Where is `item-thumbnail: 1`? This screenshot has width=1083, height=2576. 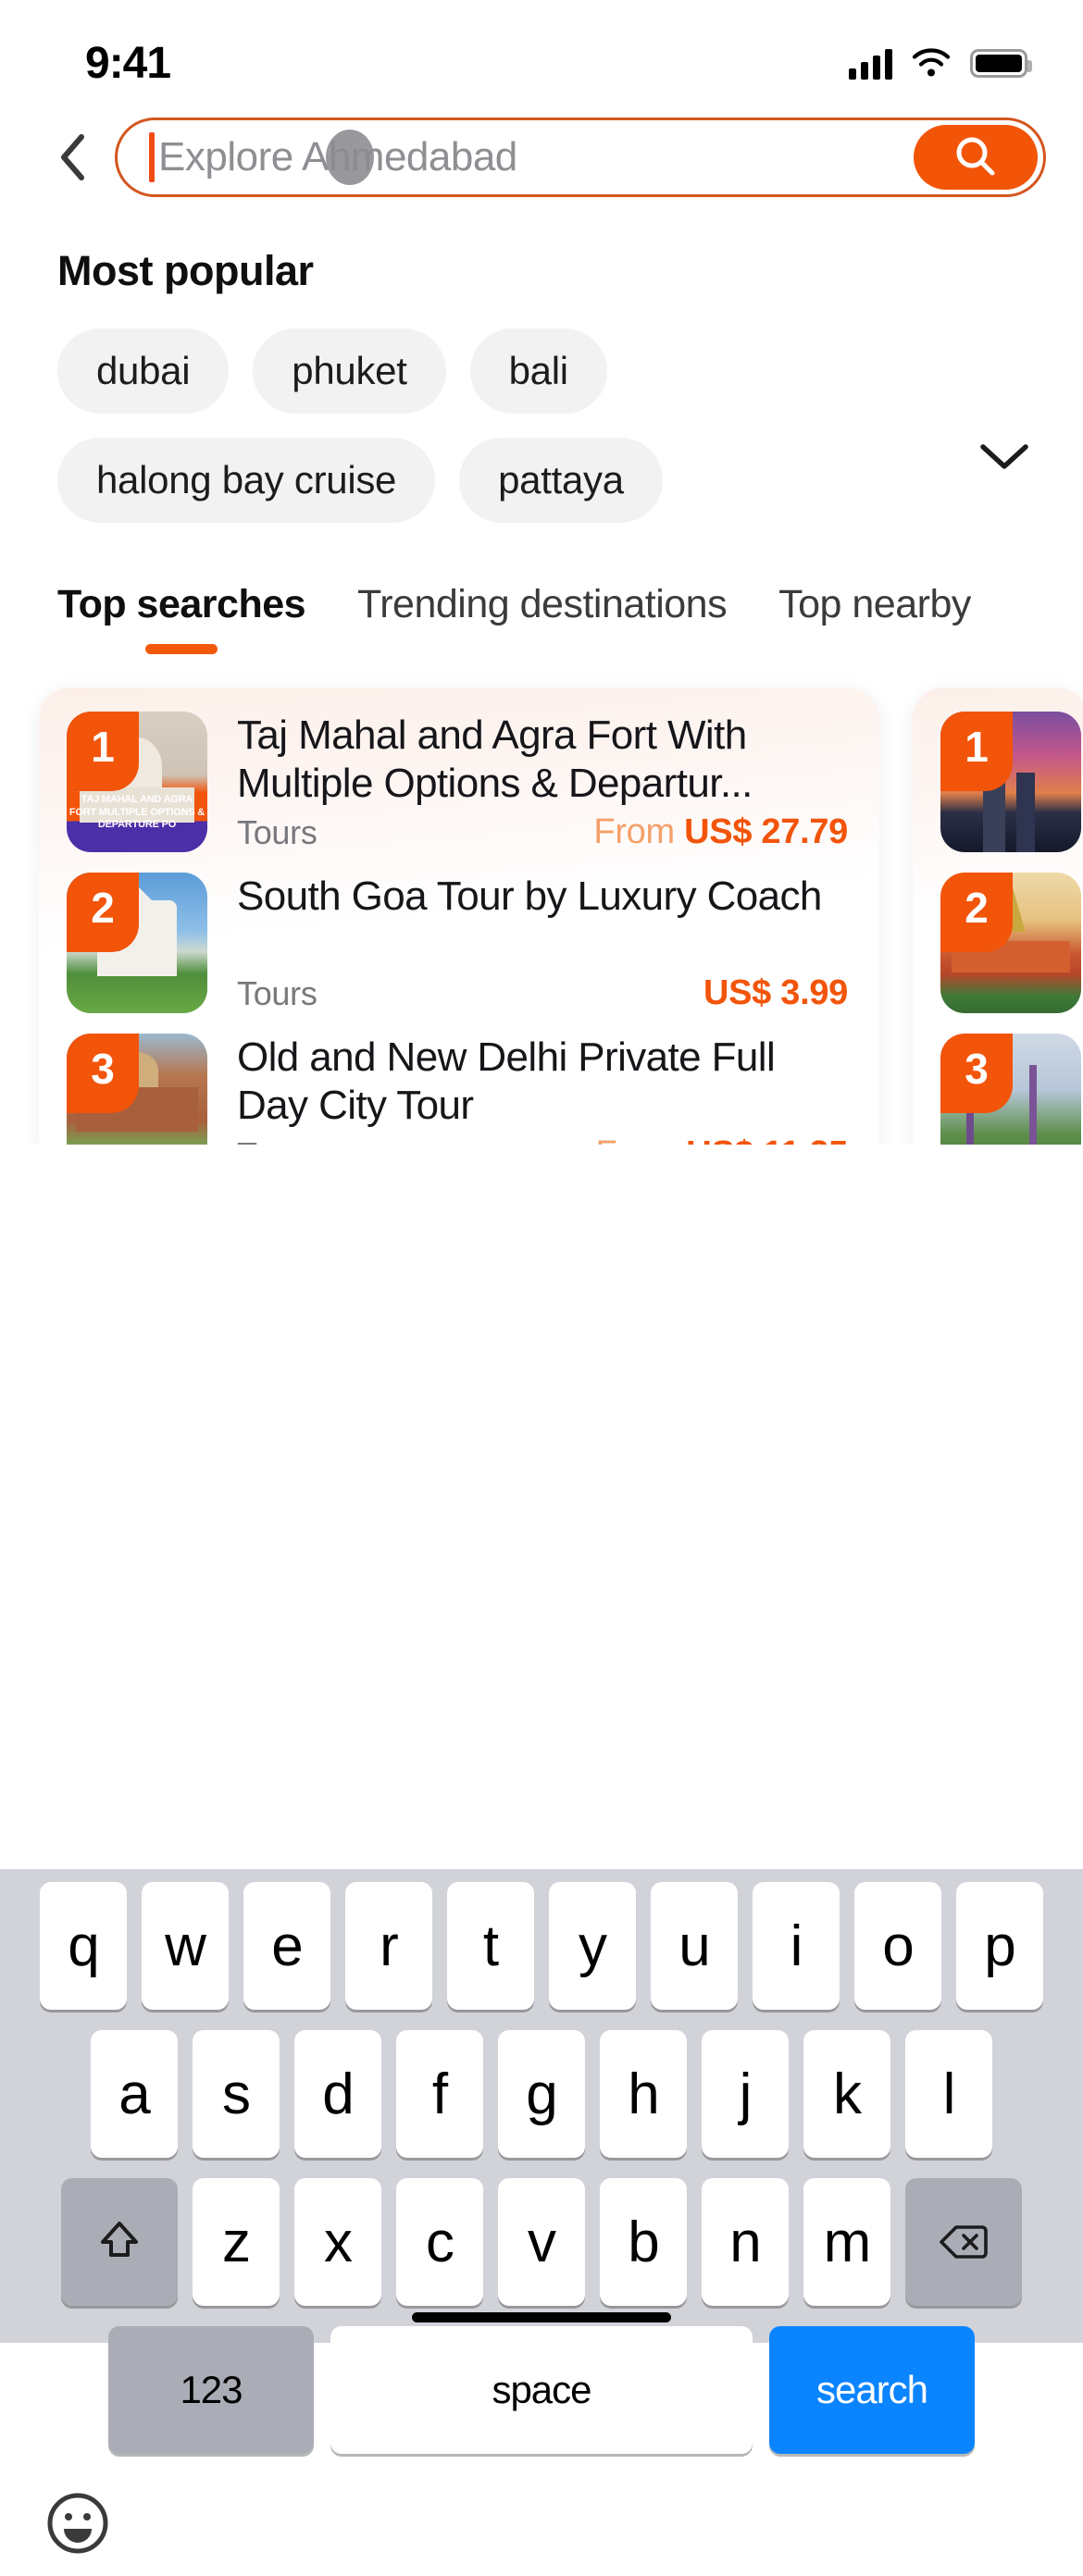
item-thumbnail: 1 is located at coordinates (1010, 782).